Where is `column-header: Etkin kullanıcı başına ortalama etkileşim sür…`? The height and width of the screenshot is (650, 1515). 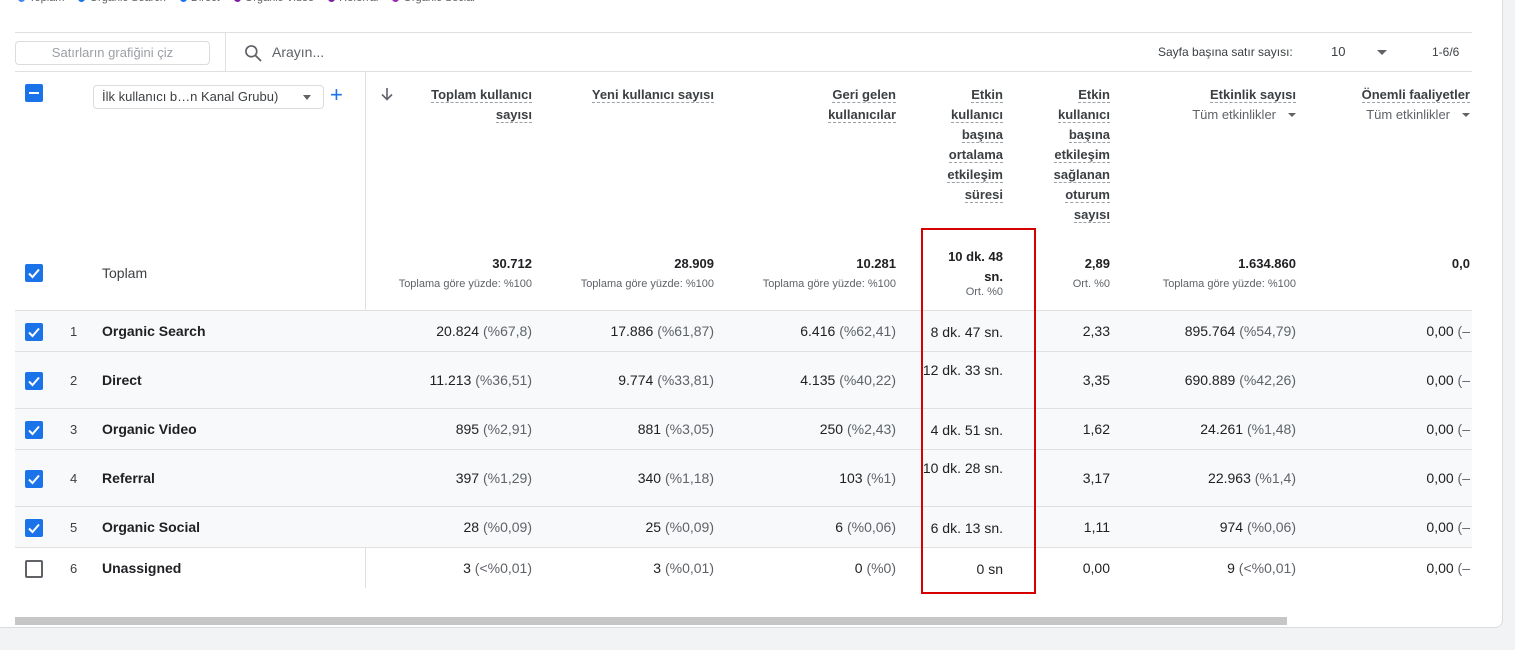 column-header: Etkin kullanıcı başına ortalama etkileşim sür… is located at coordinates (975, 145).